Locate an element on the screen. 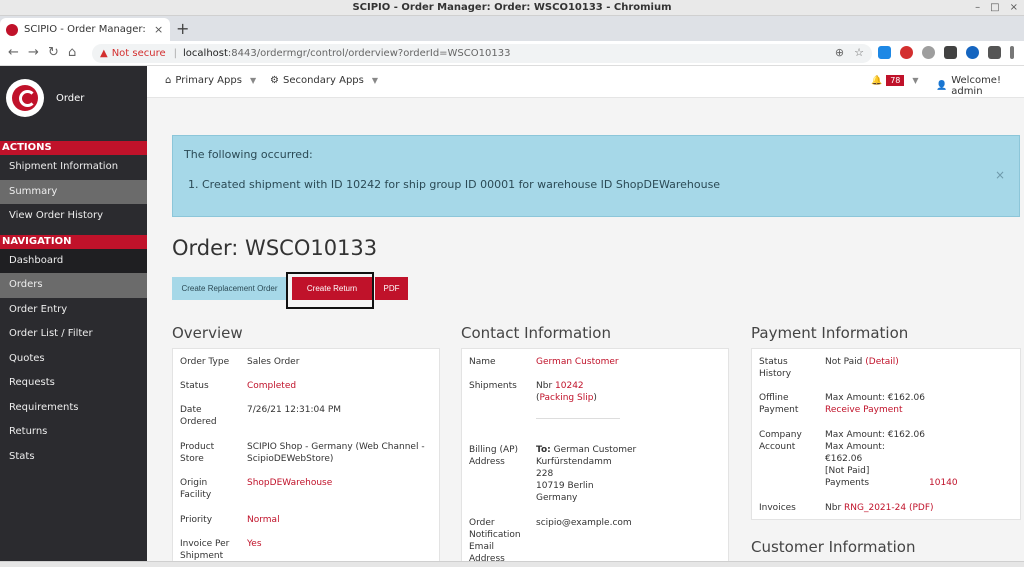 The image size is (1024, 567). payment-label: Status History is located at coordinates (775, 368).